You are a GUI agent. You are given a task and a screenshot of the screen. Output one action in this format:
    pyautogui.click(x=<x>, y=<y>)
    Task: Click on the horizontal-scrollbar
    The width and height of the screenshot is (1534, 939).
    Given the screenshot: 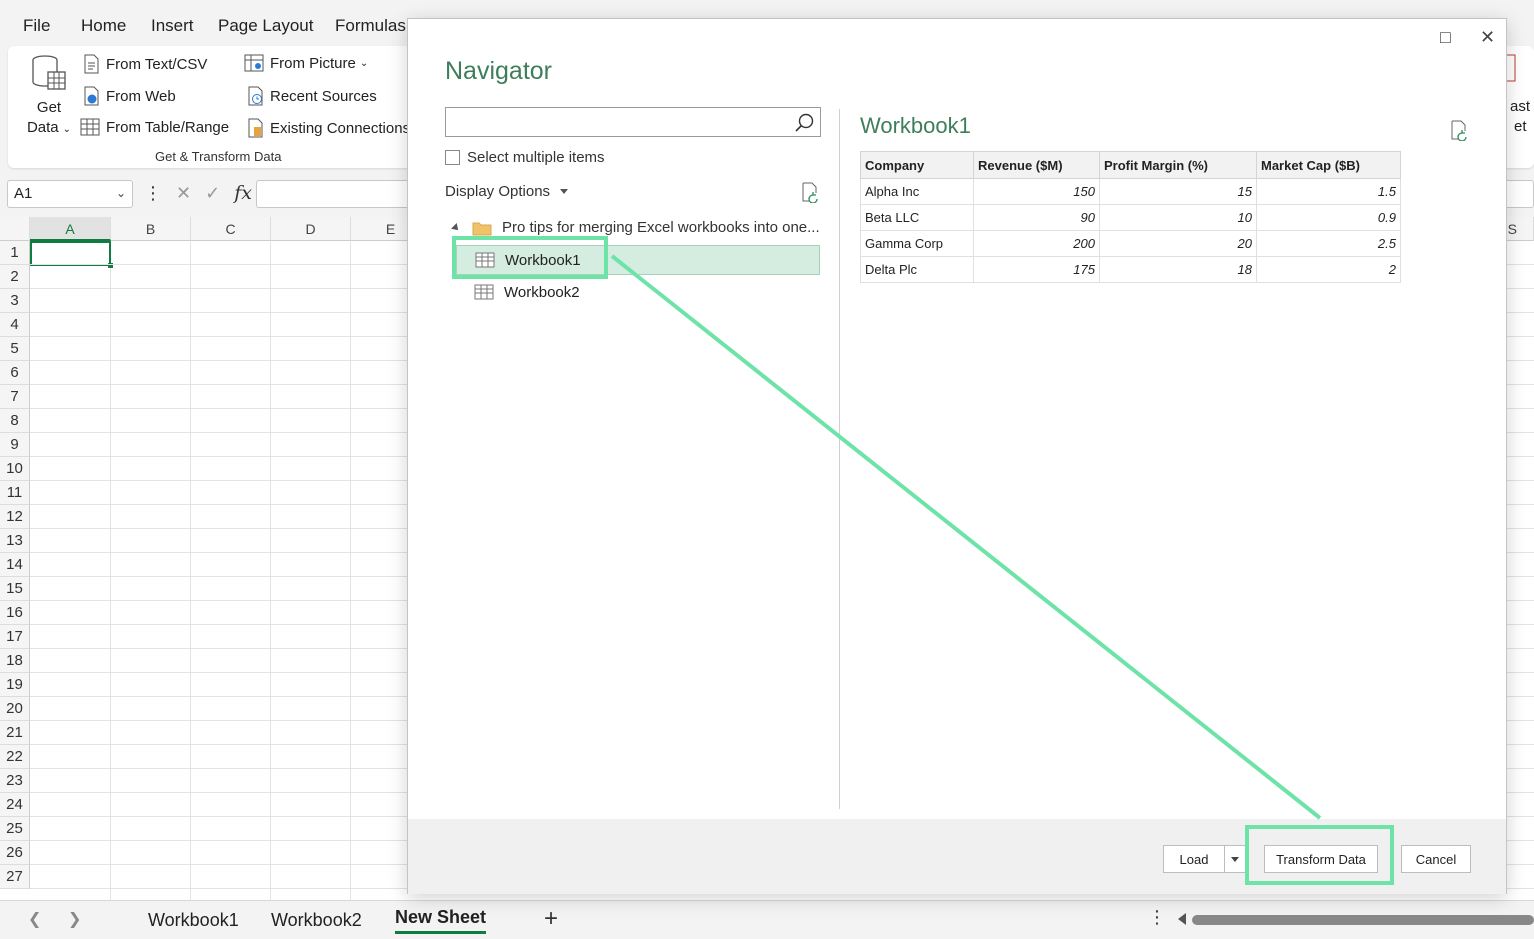 What is the action you would take?
    pyautogui.click(x=1363, y=920)
    